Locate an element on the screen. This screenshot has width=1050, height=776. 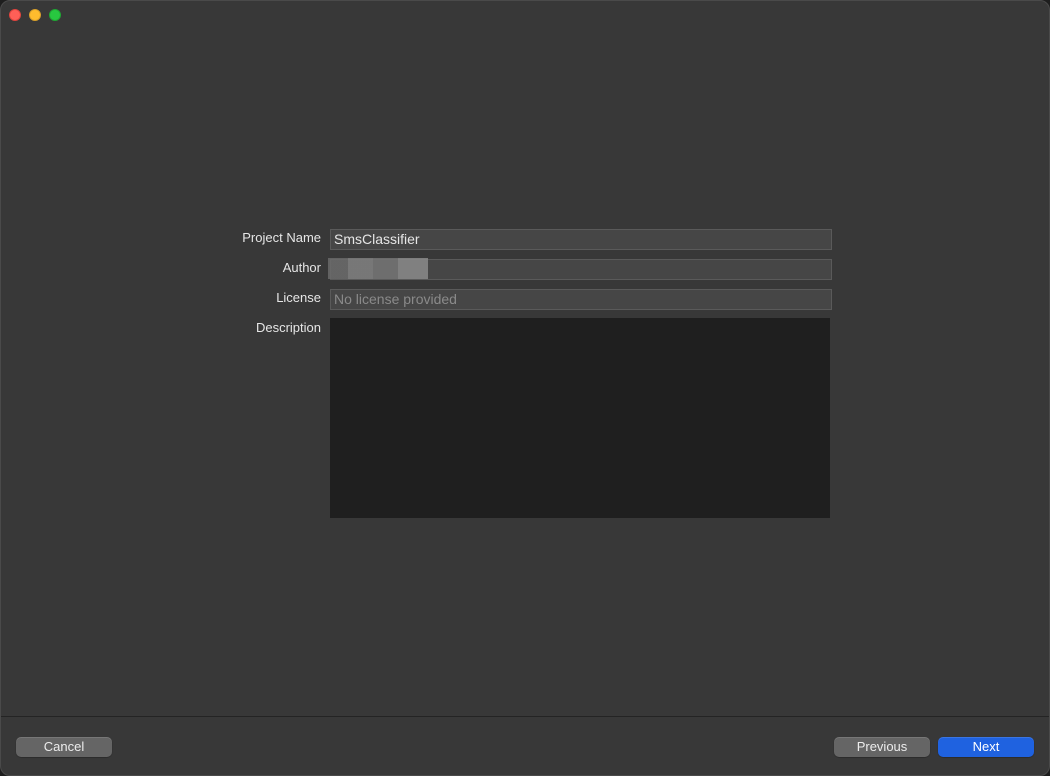
cancel-button: Cancel is located at coordinates (64, 747).